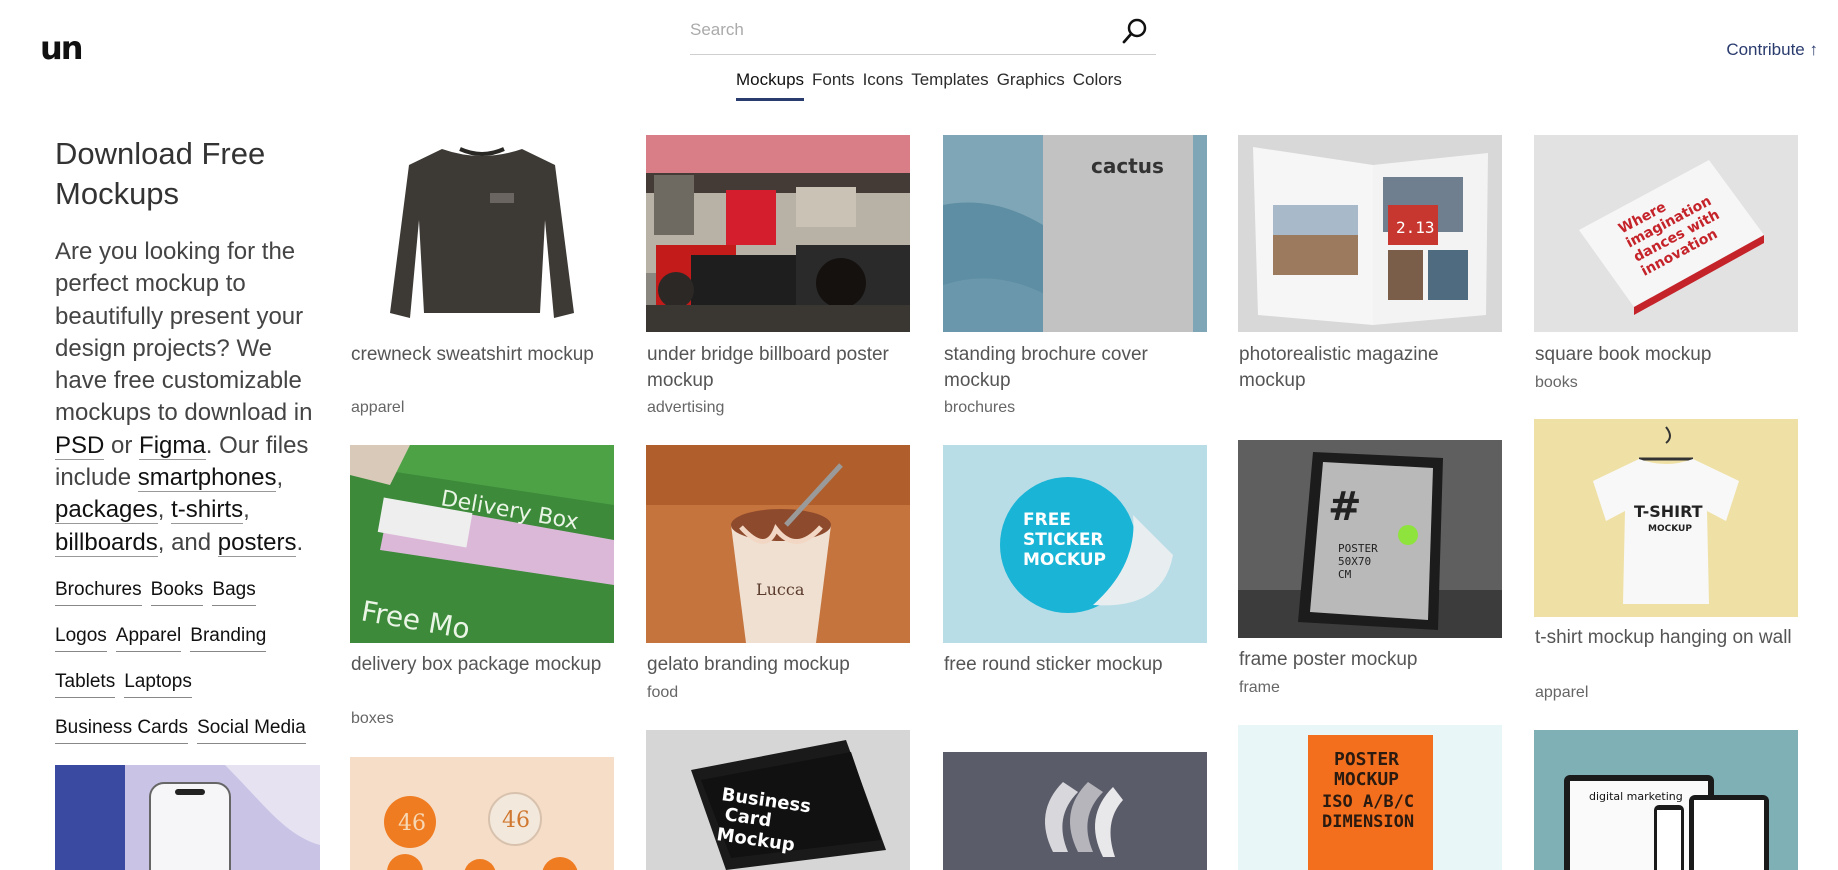  What do you see at coordinates (1666, 355) in the screenshot?
I see `card-title: square book mockup` at bounding box center [1666, 355].